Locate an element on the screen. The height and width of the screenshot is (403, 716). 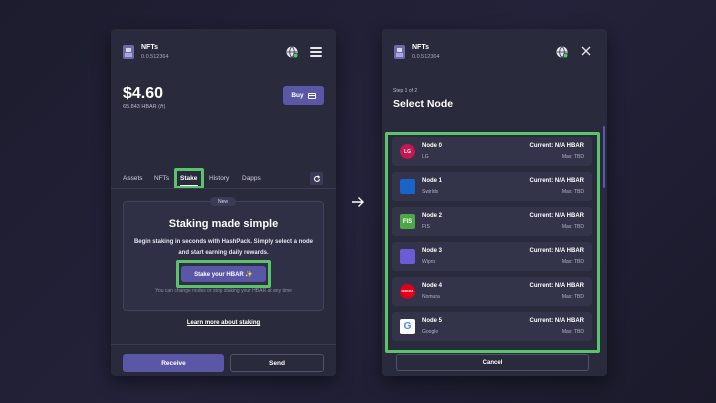
stake-button-highlight is located at coordinates (223, 274).